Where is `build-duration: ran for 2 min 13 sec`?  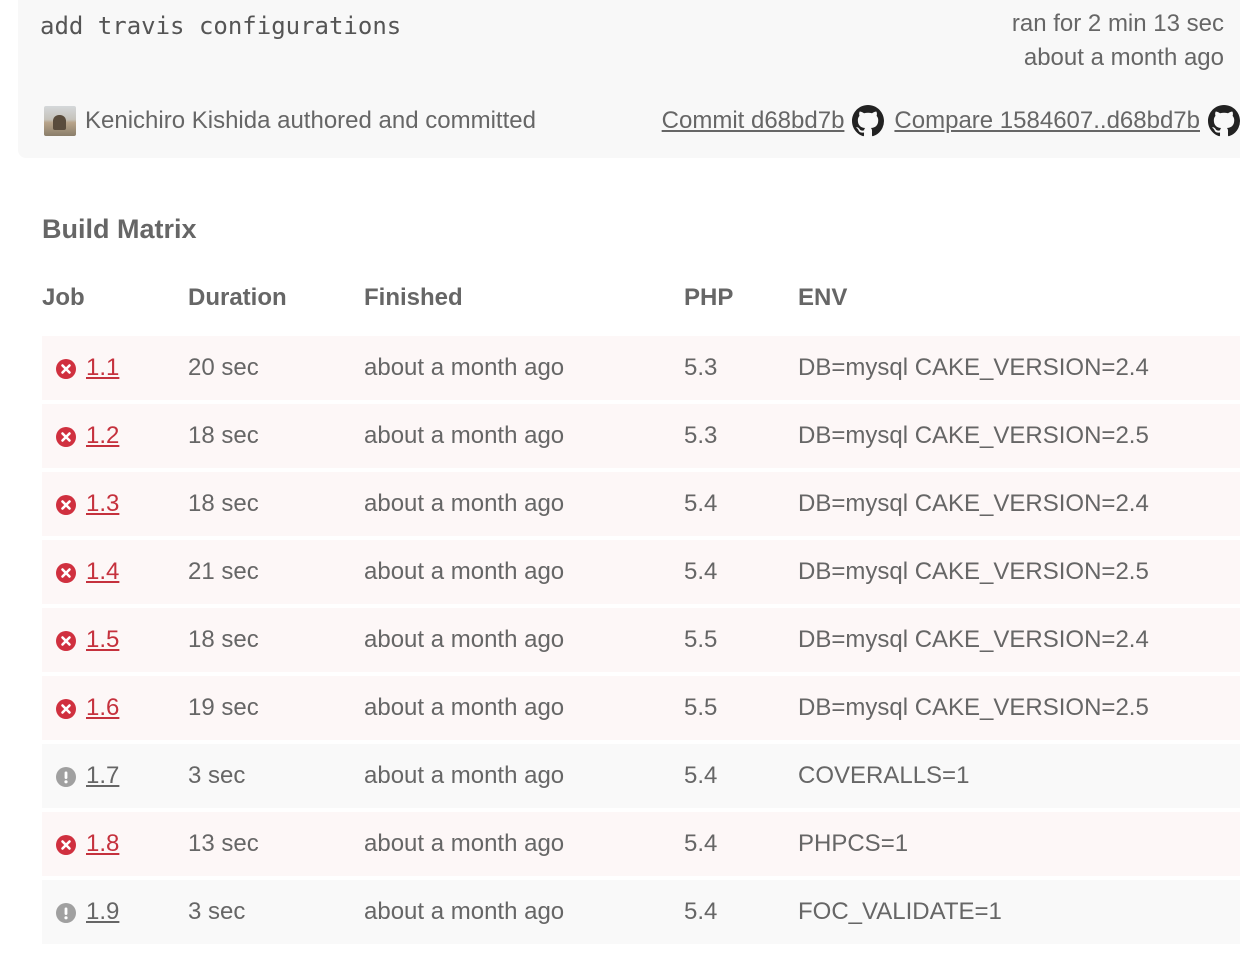 build-duration: ran for 2 min 13 sec is located at coordinates (1117, 23).